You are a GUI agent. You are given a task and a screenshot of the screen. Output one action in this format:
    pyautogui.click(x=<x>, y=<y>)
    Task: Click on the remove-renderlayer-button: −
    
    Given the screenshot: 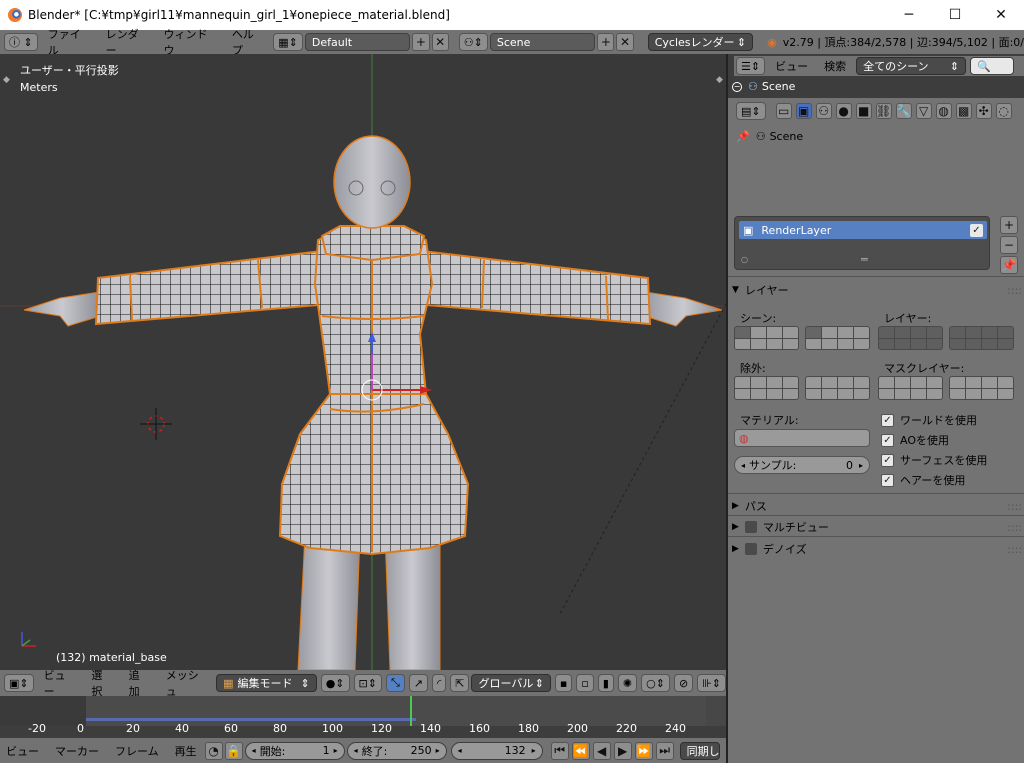 What is the action you would take?
    pyautogui.click(x=1009, y=245)
    